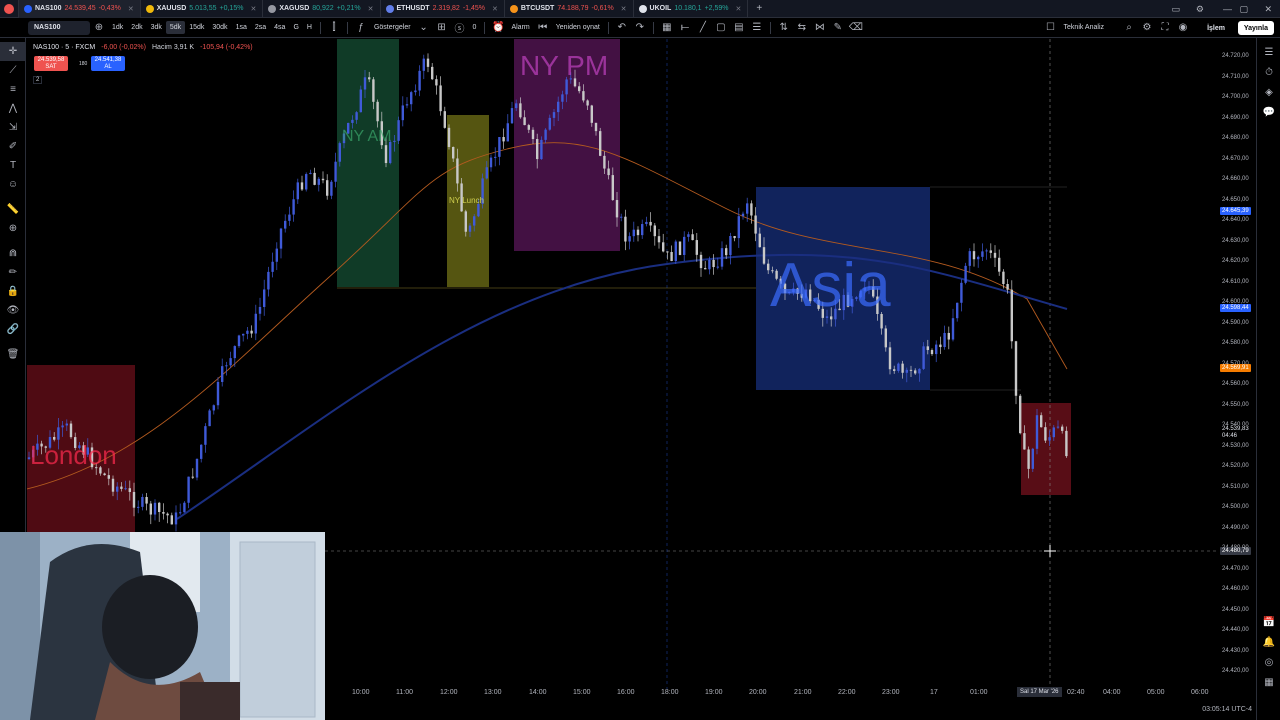  What do you see at coordinates (784, 28) in the screenshot?
I see `position-tool-icon: ⇅` at bounding box center [784, 28].